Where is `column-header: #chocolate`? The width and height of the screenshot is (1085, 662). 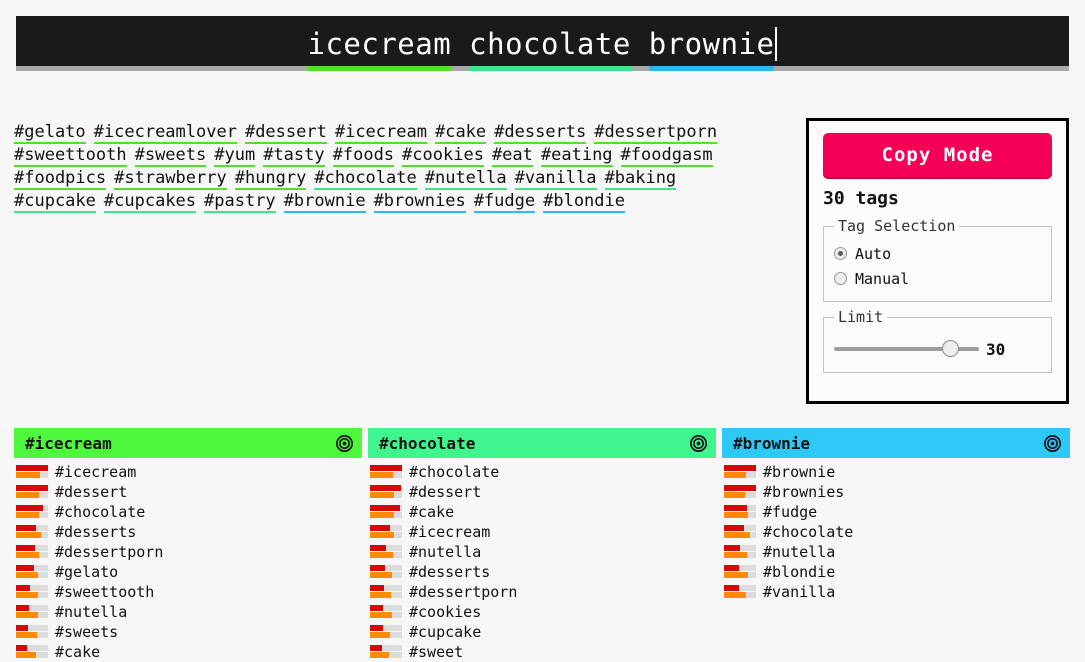 column-header: #chocolate is located at coordinates (542, 443).